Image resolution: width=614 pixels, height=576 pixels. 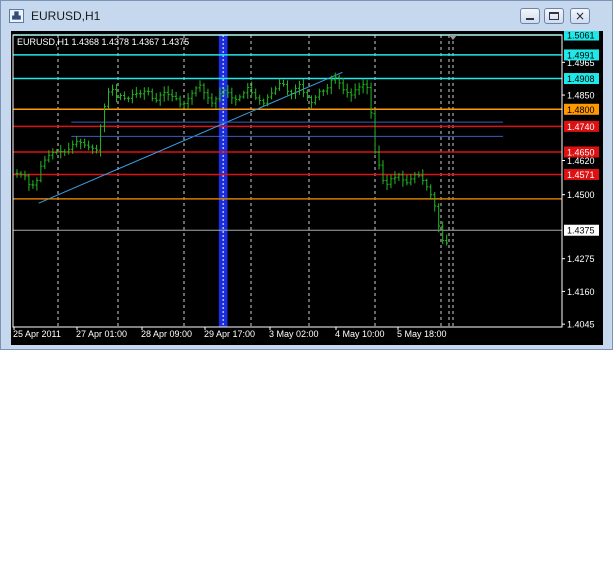 What do you see at coordinates (581, 152) in the screenshot?
I see `level-label-5: 1.4650` at bounding box center [581, 152].